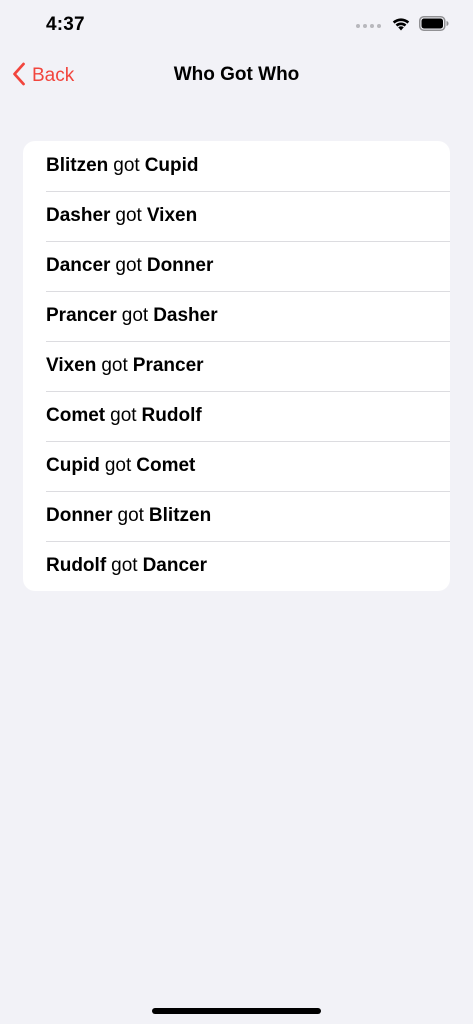 This screenshot has height=1024, width=473. What do you see at coordinates (65, 24) in the screenshot?
I see `status-time: 4:37` at bounding box center [65, 24].